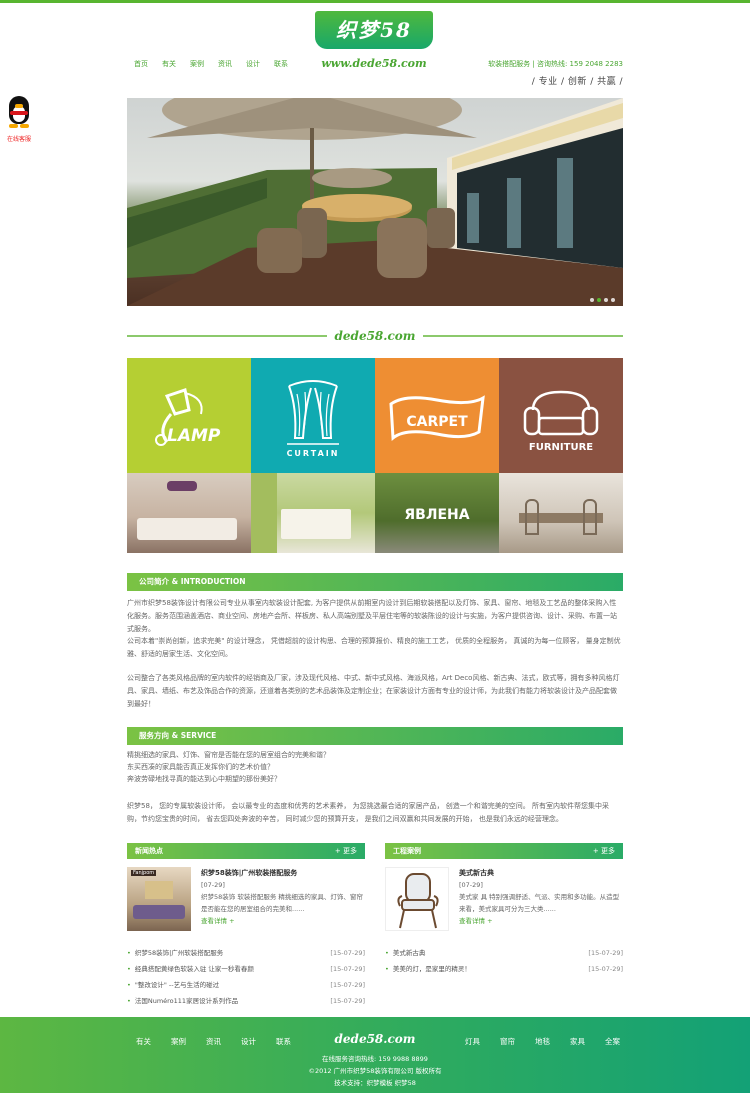 This screenshot has height=1093, width=750. Describe the element at coordinates (246, 851) in the screenshot. I see `news-header: 新闻热点 + 更多` at that location.